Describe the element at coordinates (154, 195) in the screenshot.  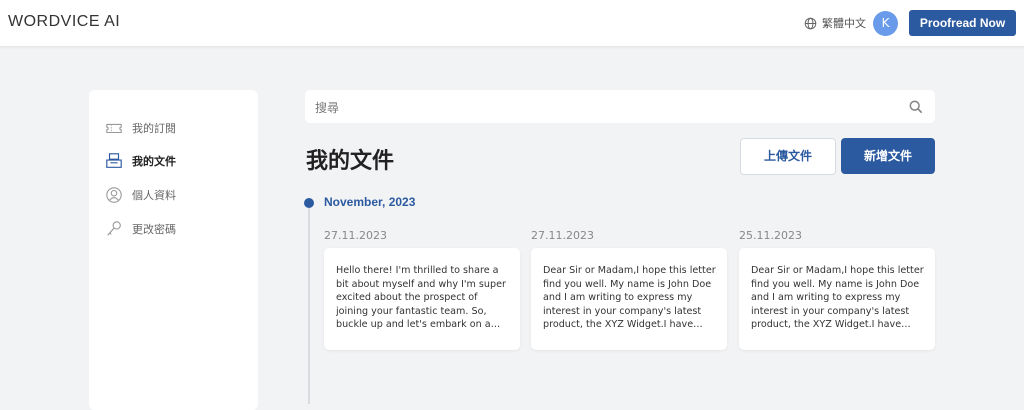
I see `sidebar-item-label: 個人資料` at that location.